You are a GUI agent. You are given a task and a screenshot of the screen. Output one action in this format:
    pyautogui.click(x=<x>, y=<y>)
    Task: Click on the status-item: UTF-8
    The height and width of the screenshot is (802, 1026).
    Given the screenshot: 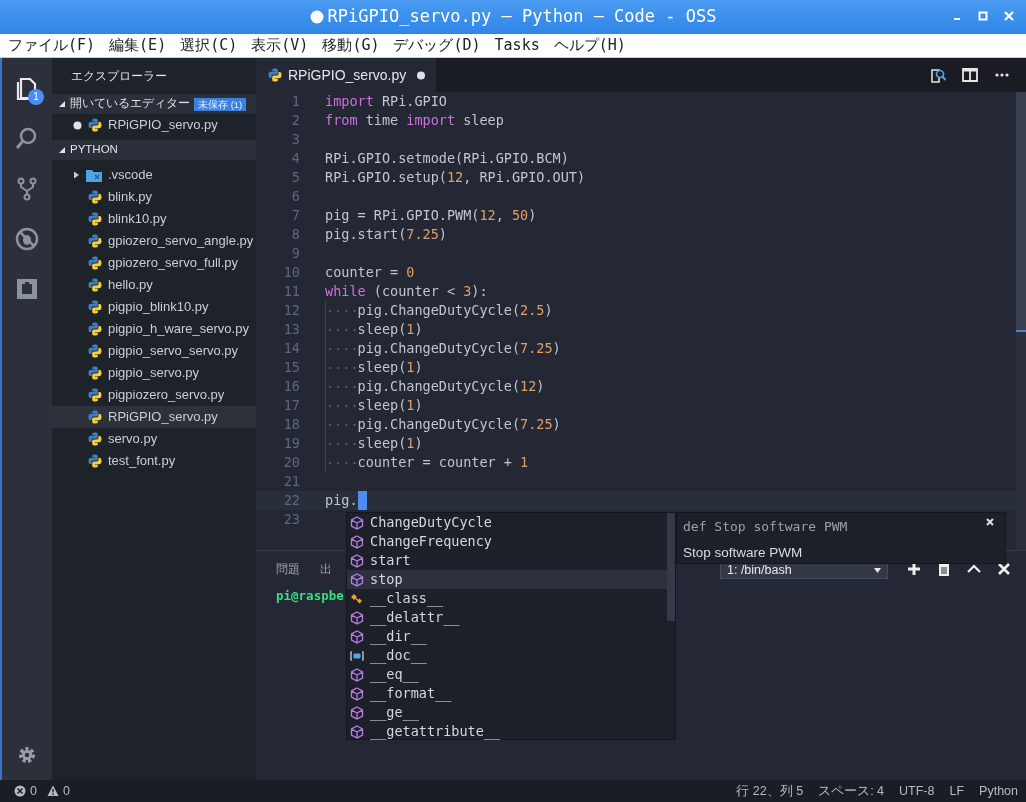 What is the action you would take?
    pyautogui.click(x=917, y=791)
    